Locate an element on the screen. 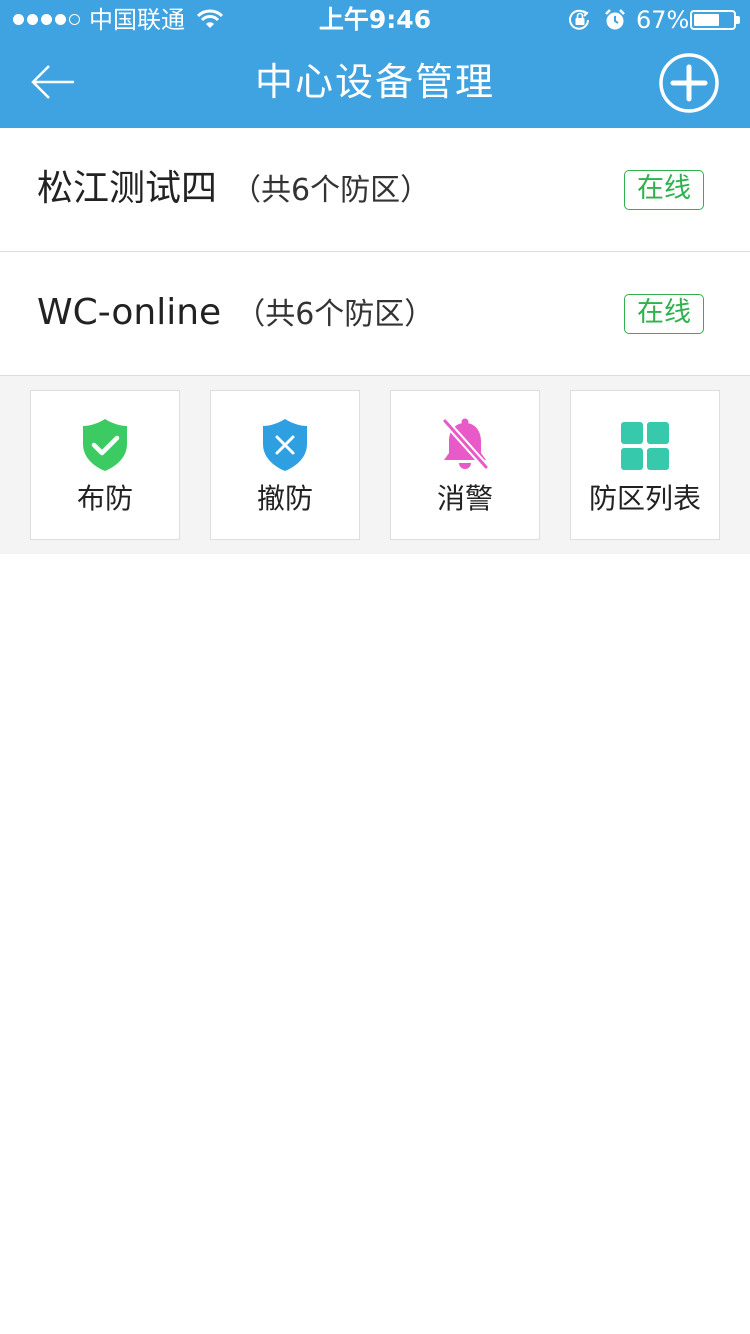  zone-list-label: 防区列表 is located at coordinates (644, 498).